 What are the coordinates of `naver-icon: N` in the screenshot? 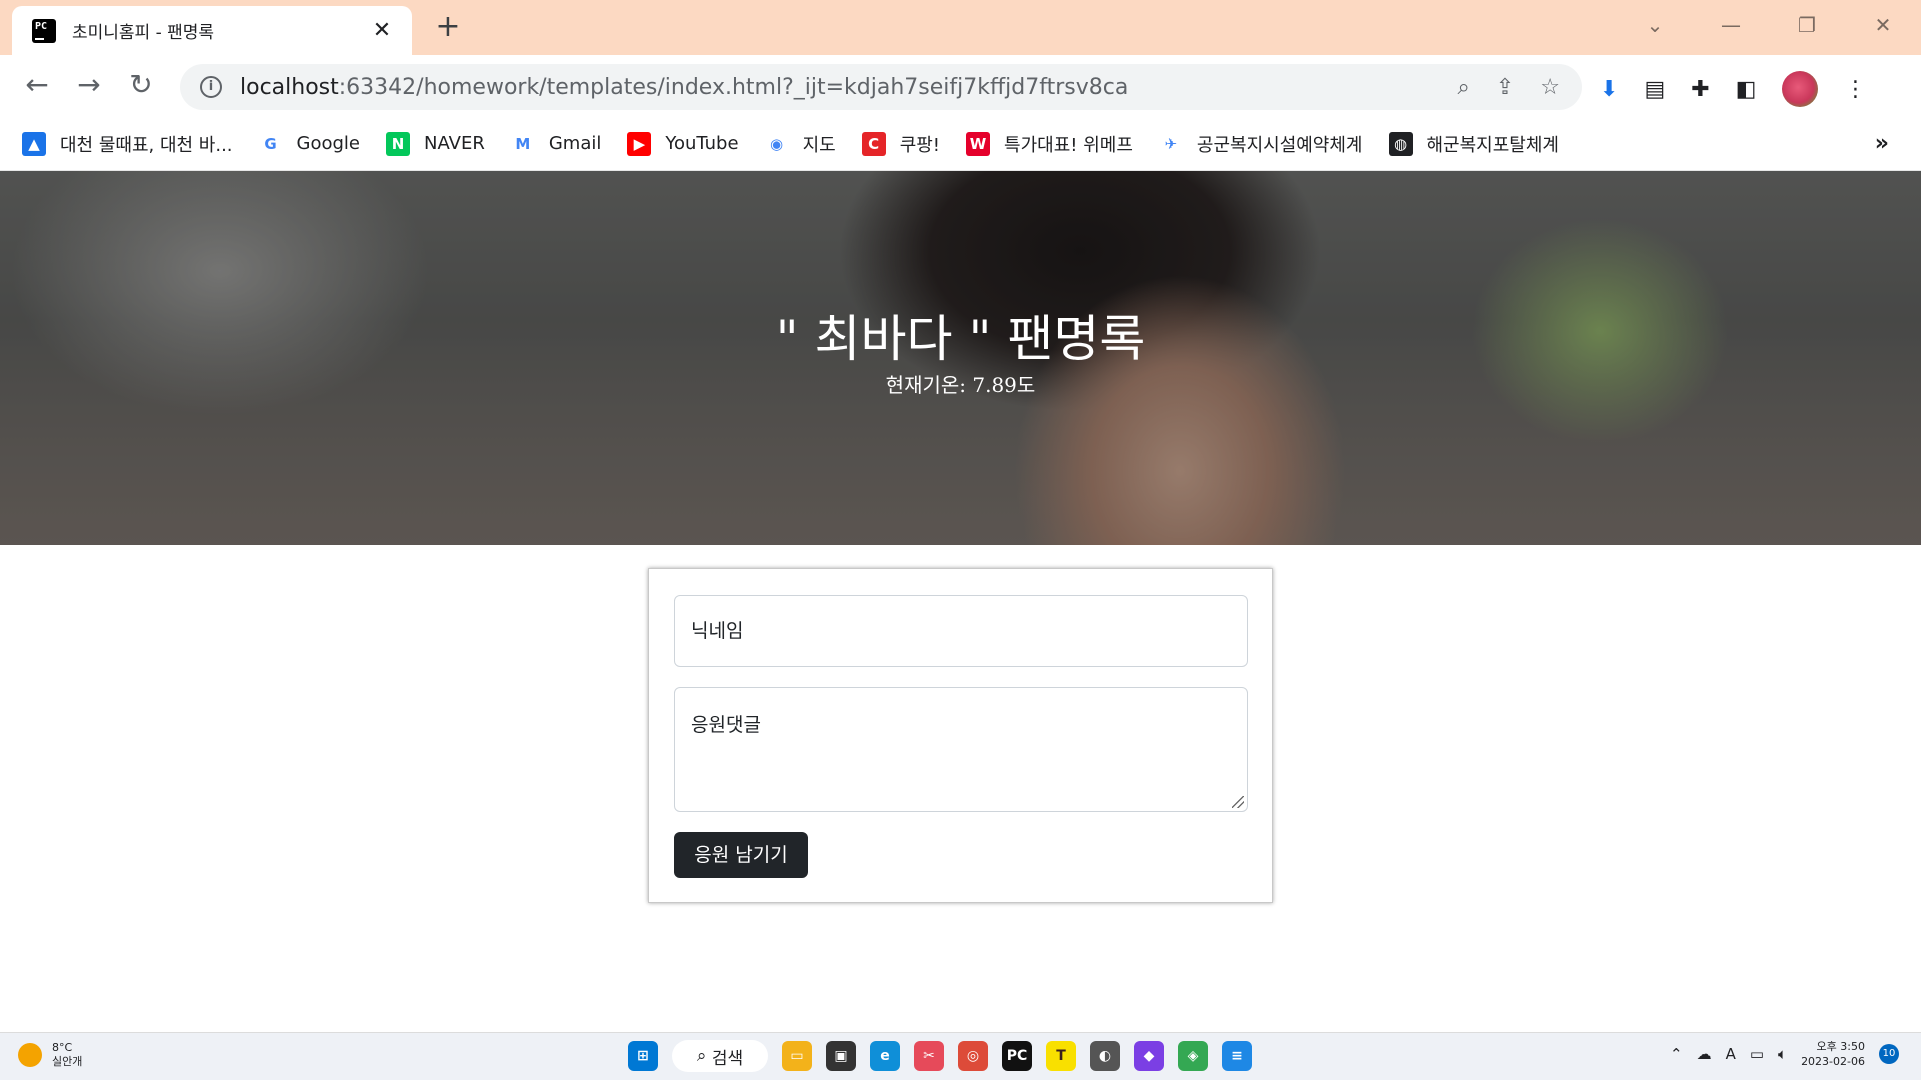 It's located at (398, 143).